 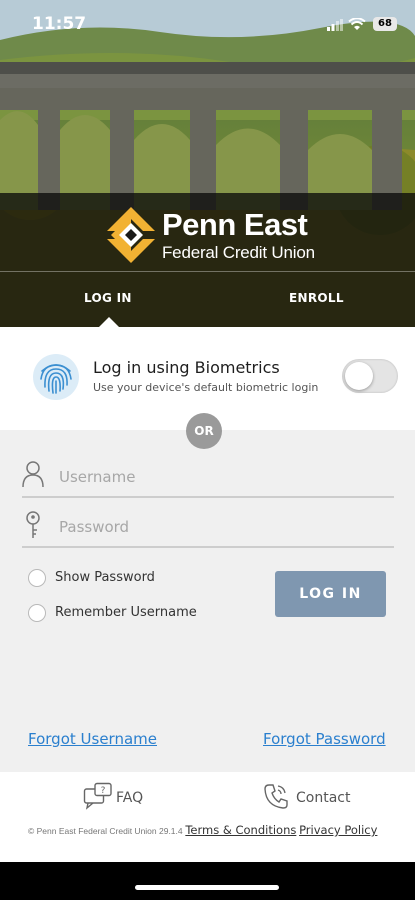 What do you see at coordinates (33, 524) in the screenshot?
I see `key-icon` at bounding box center [33, 524].